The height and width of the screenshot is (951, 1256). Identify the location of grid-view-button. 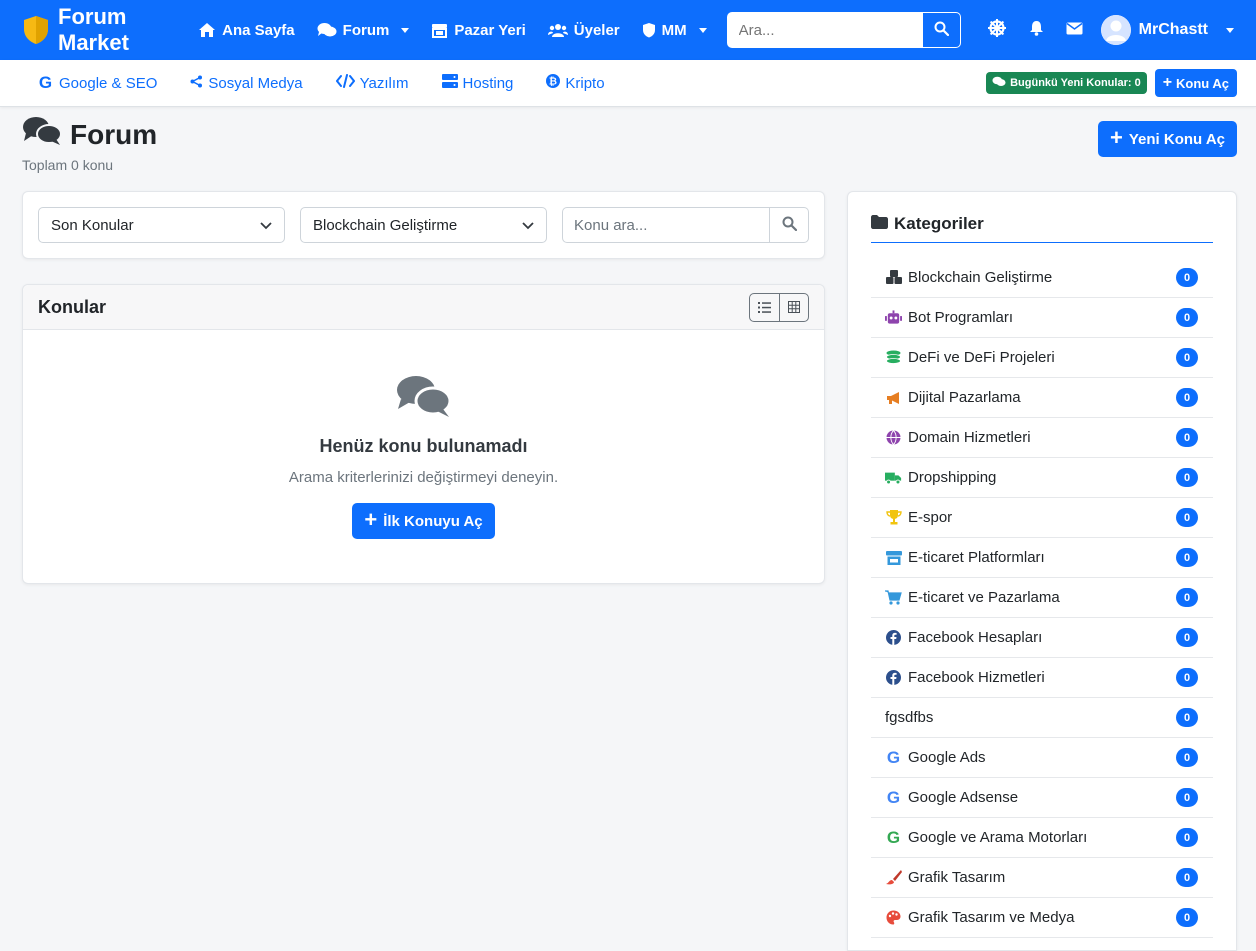
(793, 307).